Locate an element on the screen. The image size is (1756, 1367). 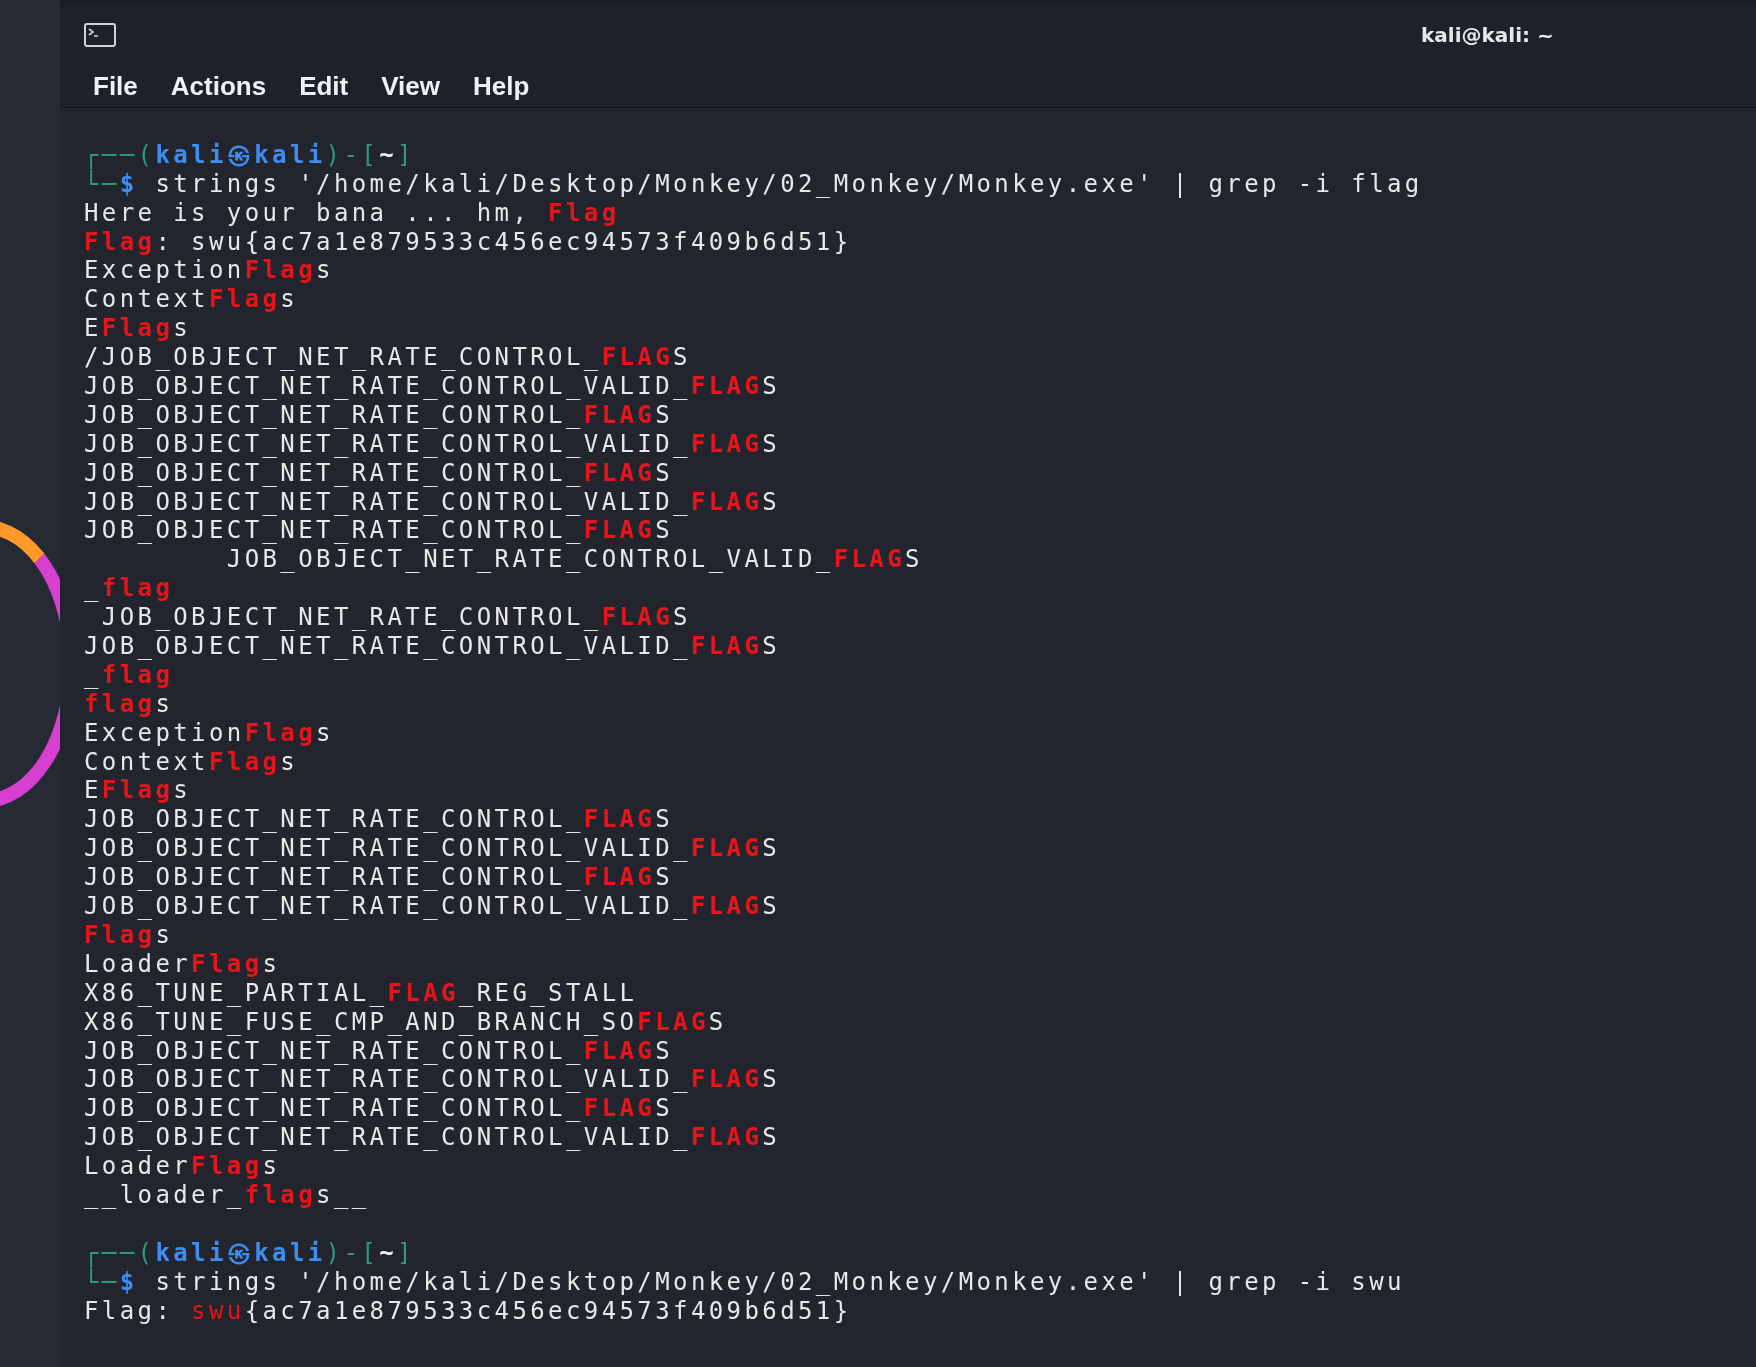
output-line: flag s is located at coordinates (129, 704).